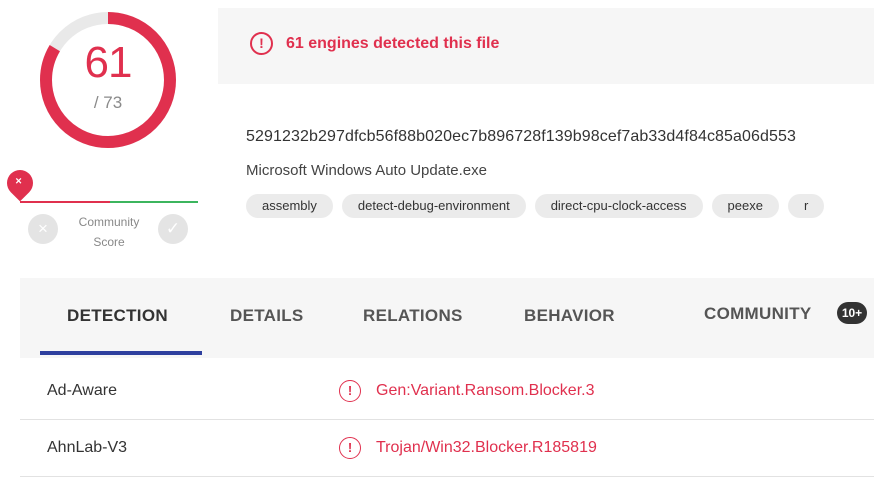  What do you see at coordinates (618, 206) in the screenshot?
I see `tag-direct-cpu-clock-access: direct-cpu-clock-access` at bounding box center [618, 206].